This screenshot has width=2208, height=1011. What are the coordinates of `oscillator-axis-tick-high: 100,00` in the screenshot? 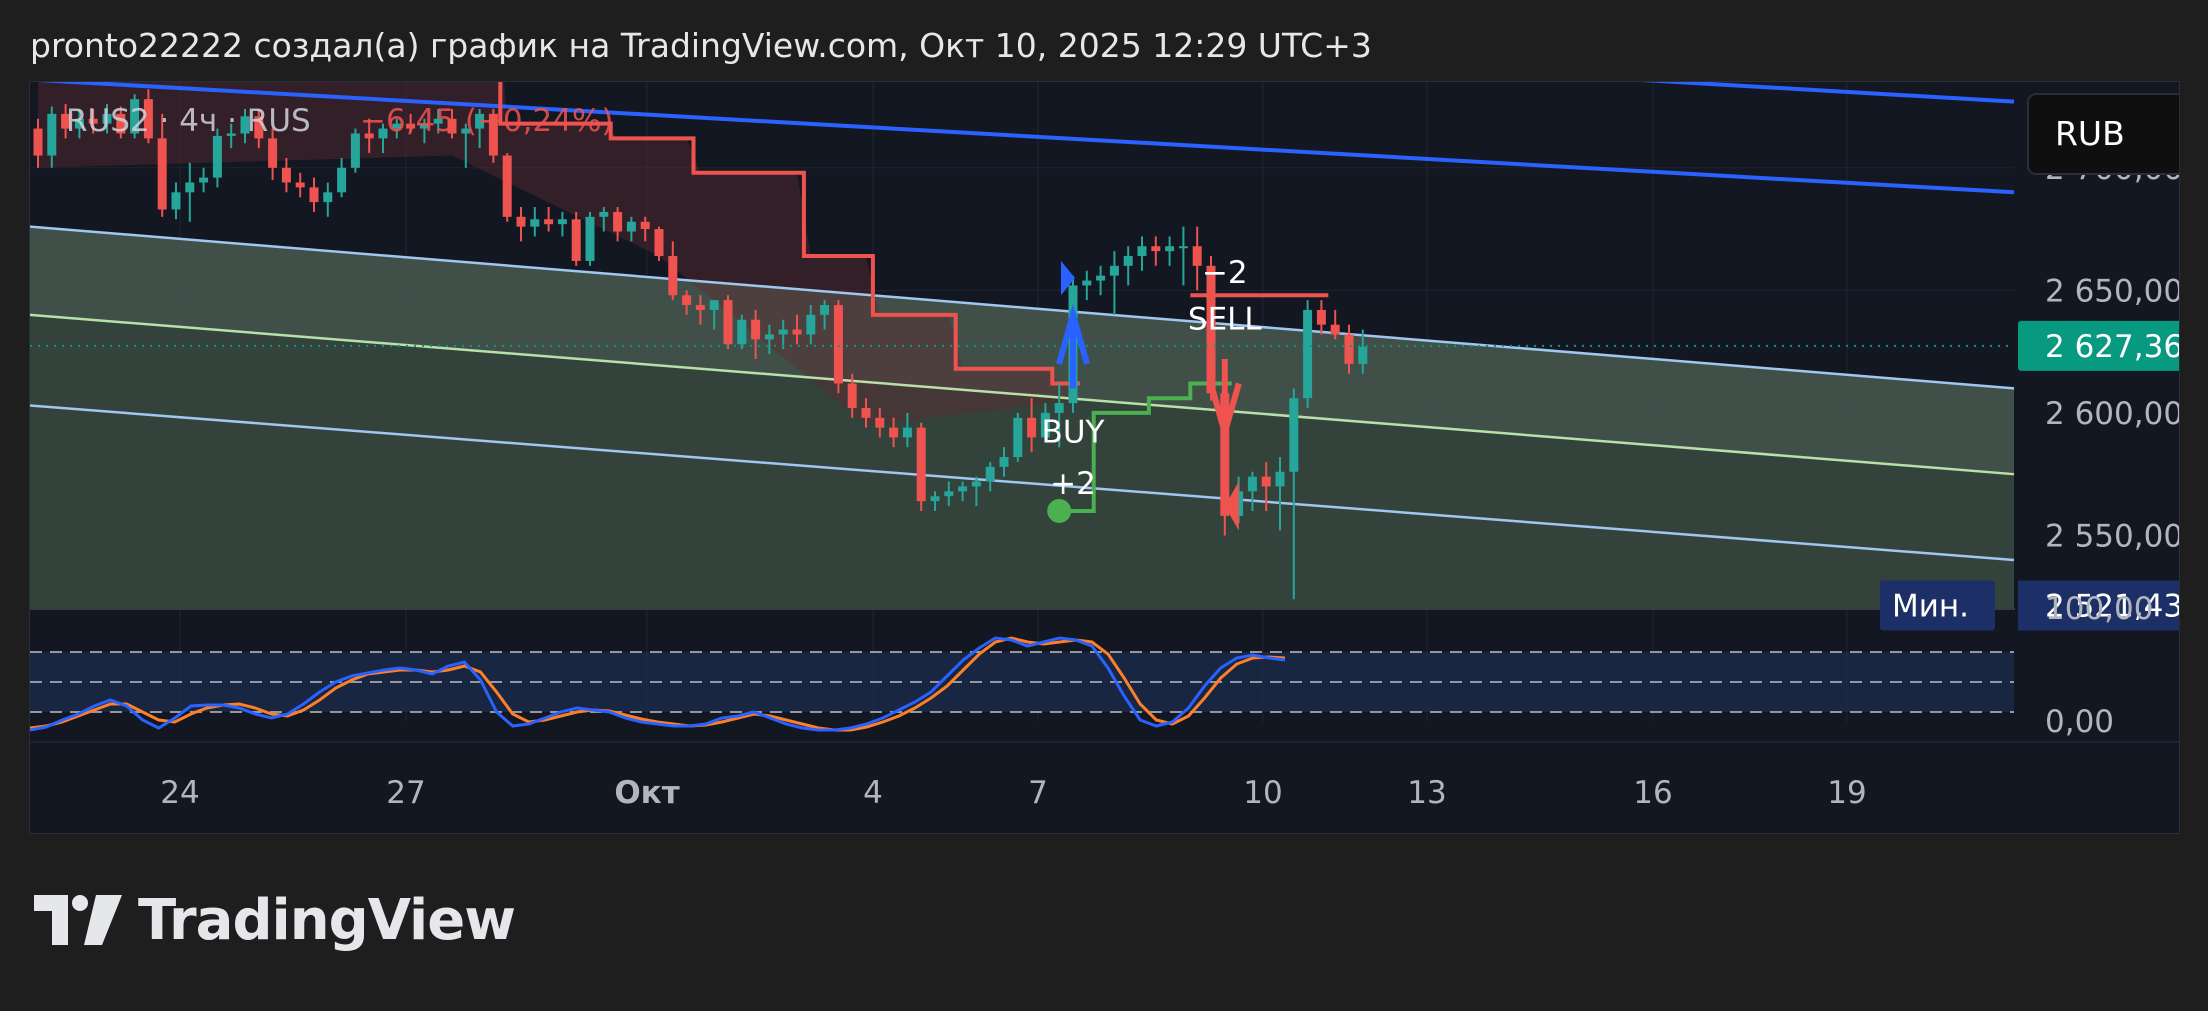 It's located at (2099, 609).